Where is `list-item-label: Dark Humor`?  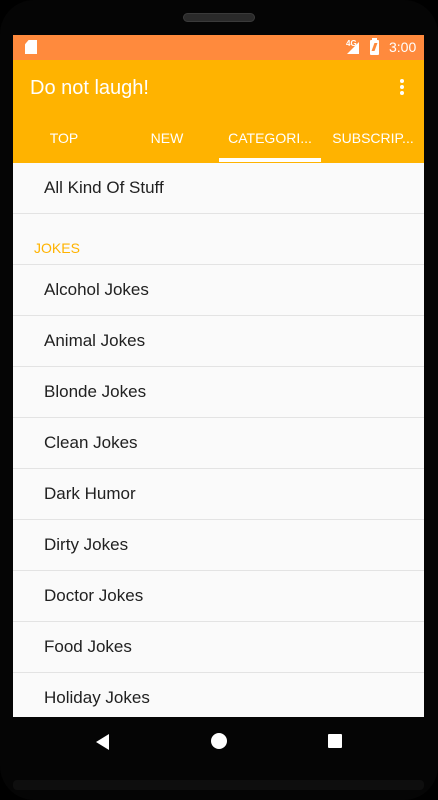
list-item-label: Dark Humor is located at coordinates (90, 493).